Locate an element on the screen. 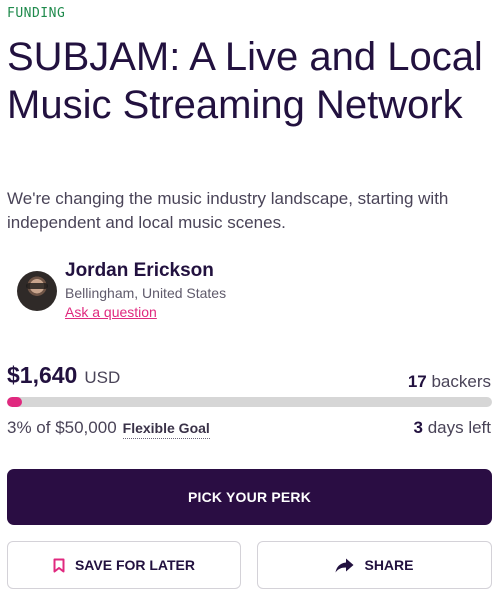  raised-currency: USD is located at coordinates (102, 377).